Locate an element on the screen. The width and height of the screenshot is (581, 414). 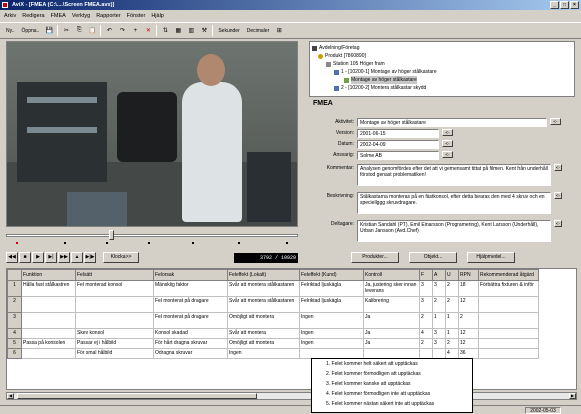
copy-icon: ⎘ is located at coordinates (79, 30).